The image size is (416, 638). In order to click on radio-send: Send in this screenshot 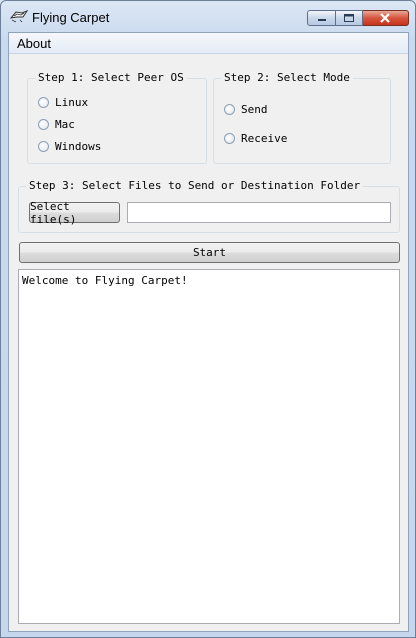, I will do `click(246, 109)`.